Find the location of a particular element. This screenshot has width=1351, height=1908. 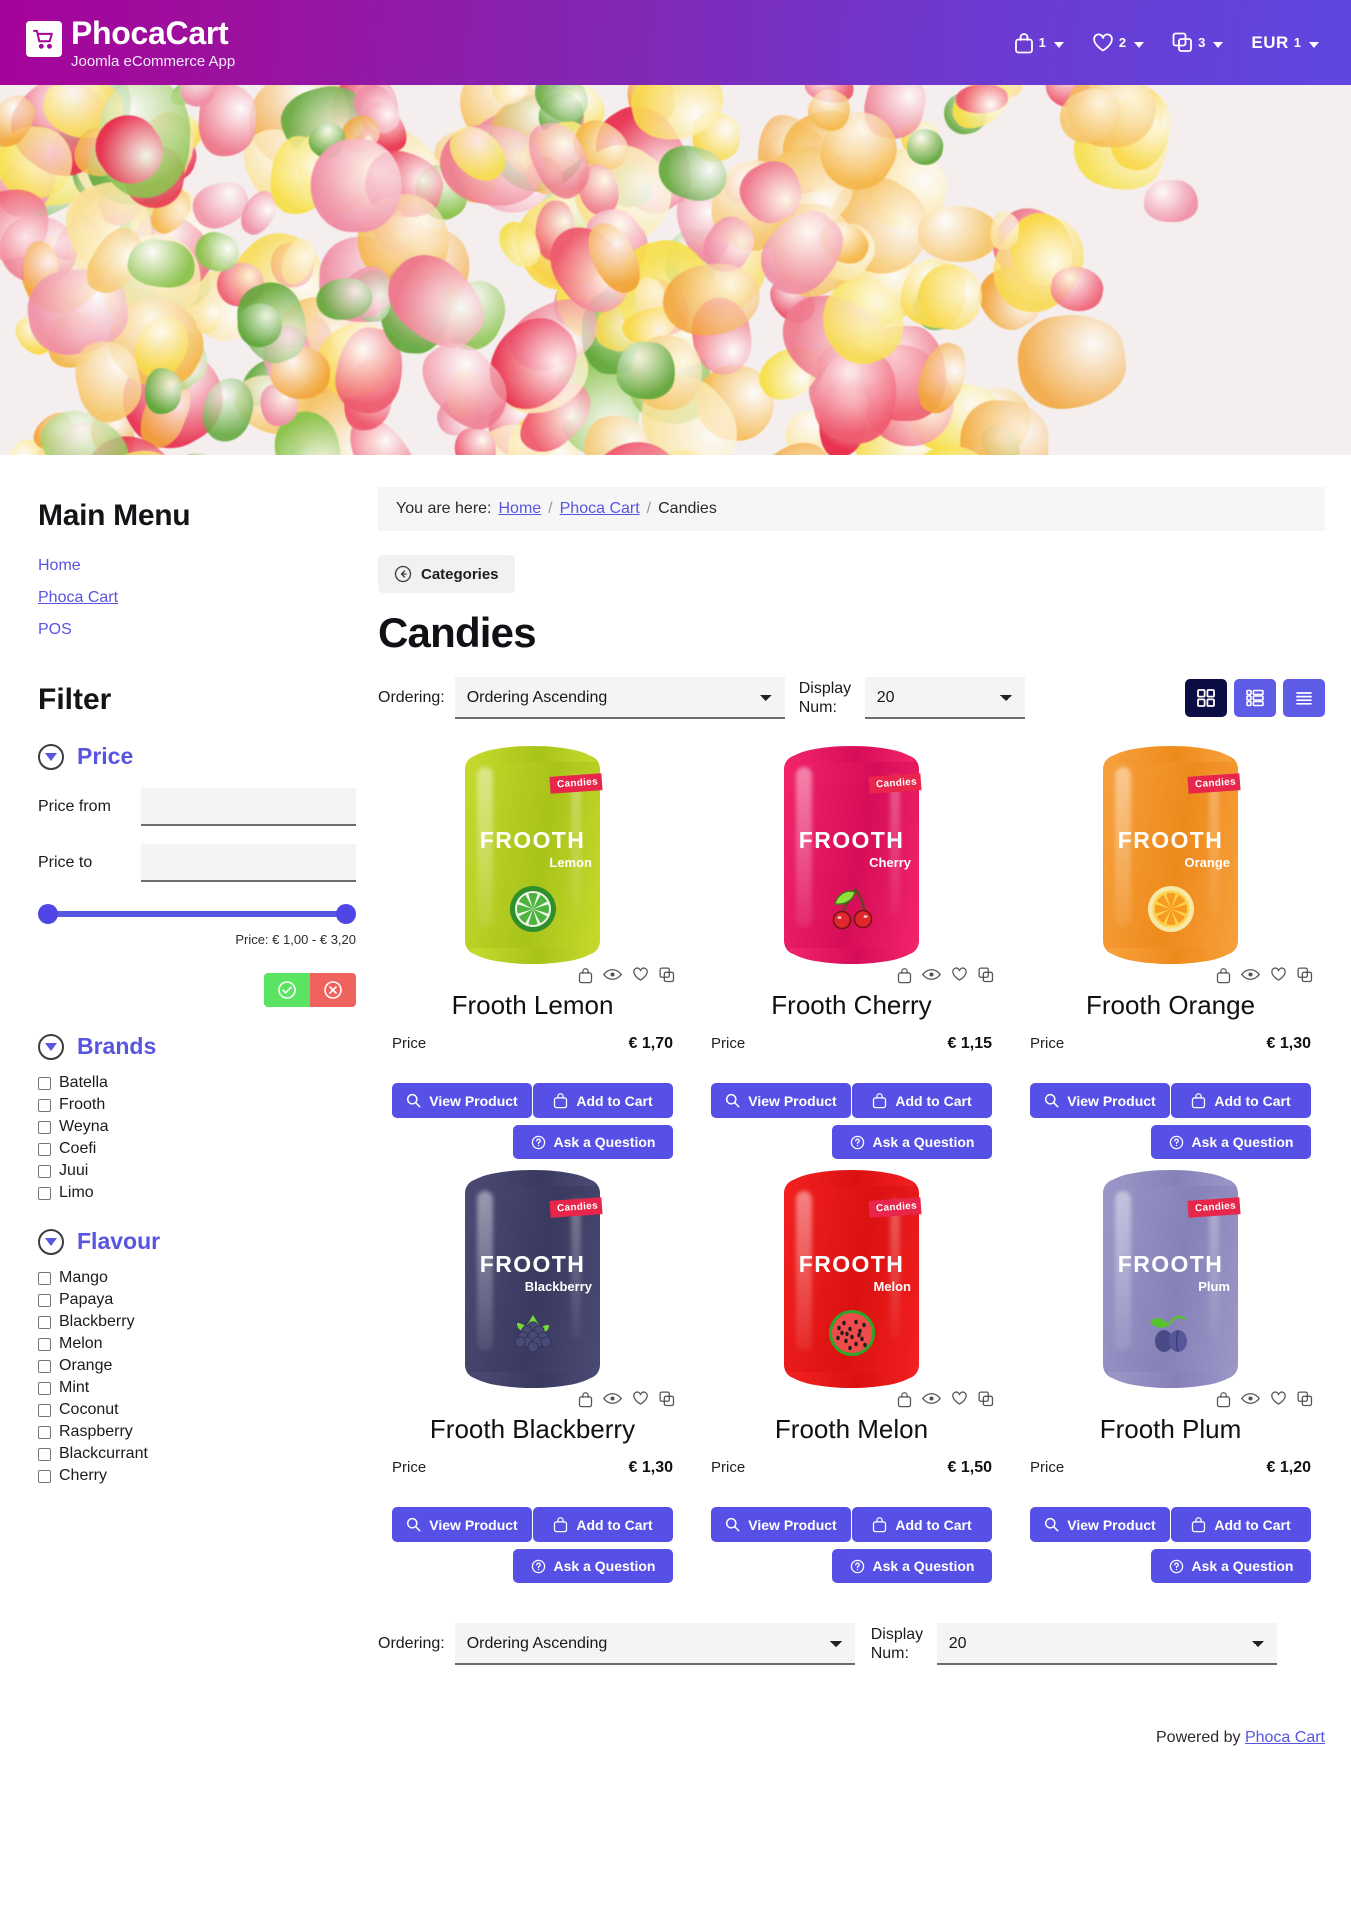

compact-view-button is located at coordinates (1304, 698).